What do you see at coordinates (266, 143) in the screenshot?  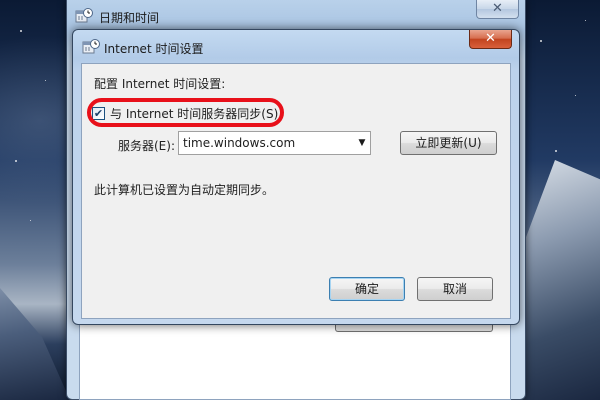 I see `server-value: time.windows.com` at bounding box center [266, 143].